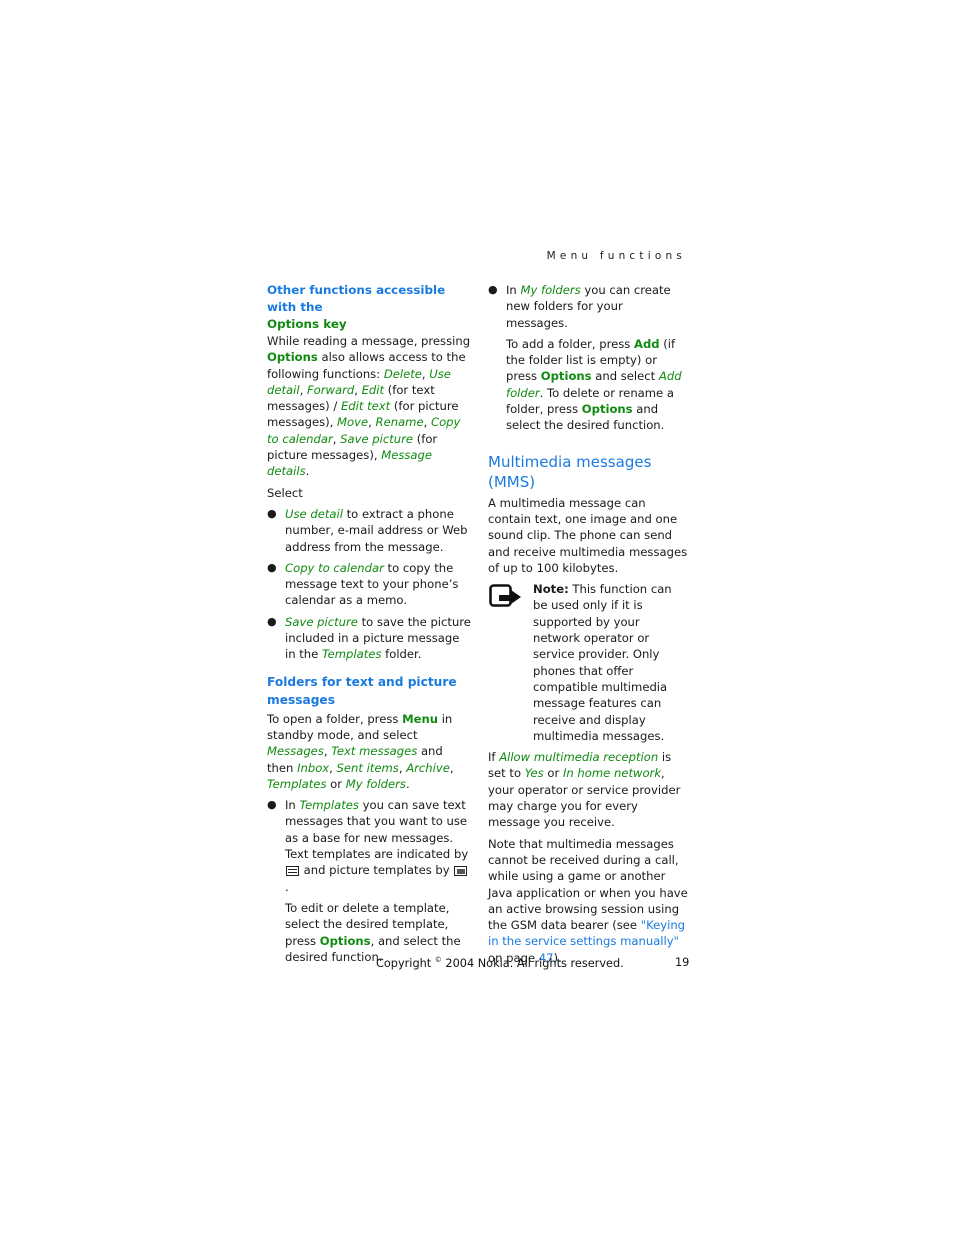 The width and height of the screenshot is (954, 1235). Describe the element at coordinates (494, 757) in the screenshot. I see `text: If` at that location.